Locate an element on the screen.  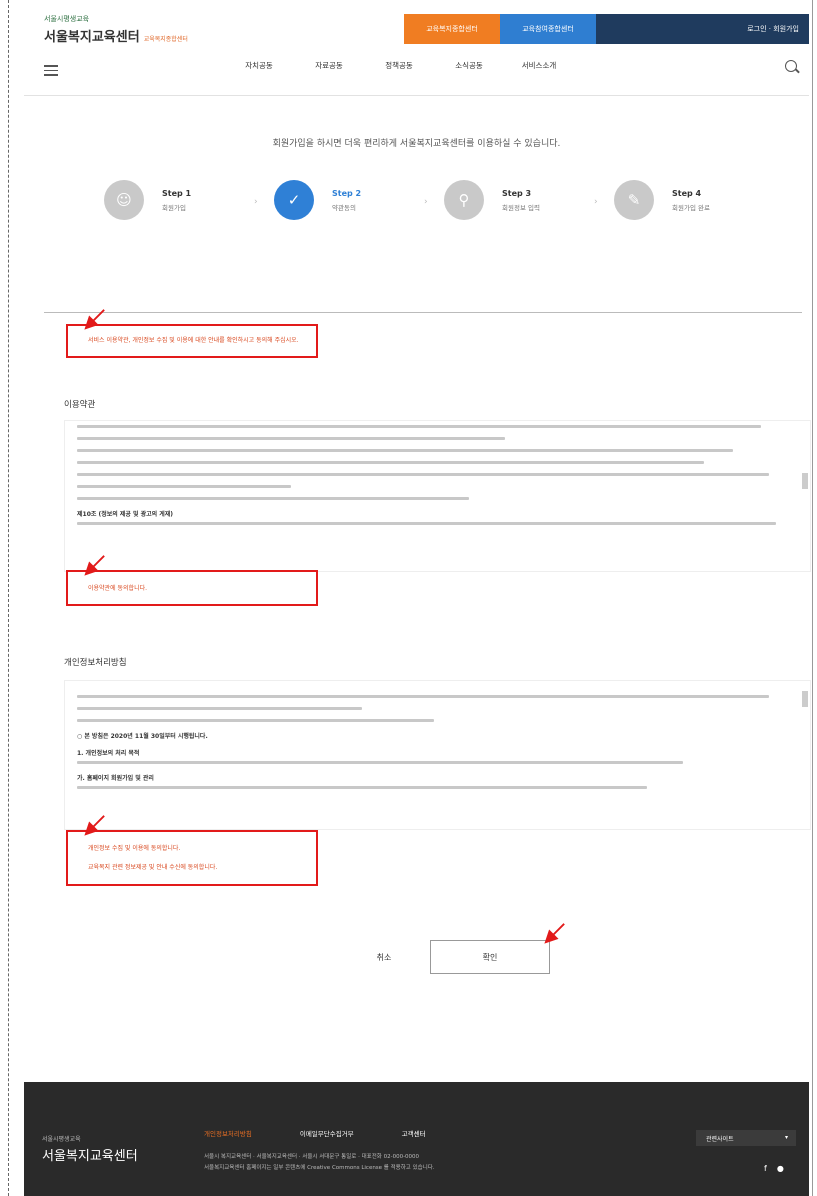
logo-title-text: 서울복지교육센터 is located at coordinates (92, 37).